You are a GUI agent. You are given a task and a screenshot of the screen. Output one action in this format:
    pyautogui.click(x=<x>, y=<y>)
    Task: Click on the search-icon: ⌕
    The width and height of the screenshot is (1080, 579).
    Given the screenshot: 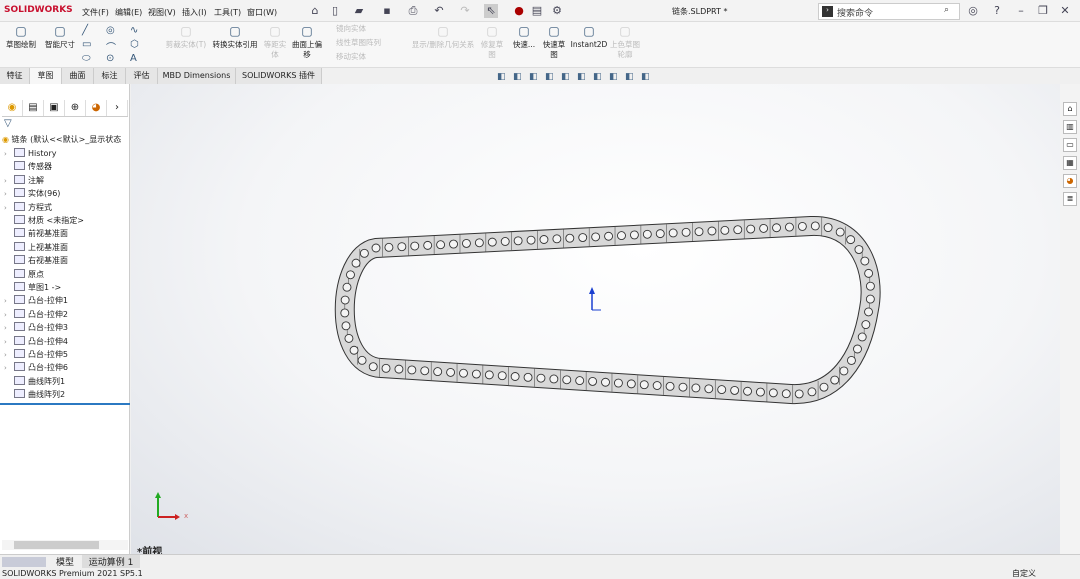 What is the action you would take?
    pyautogui.click(x=946, y=10)
    